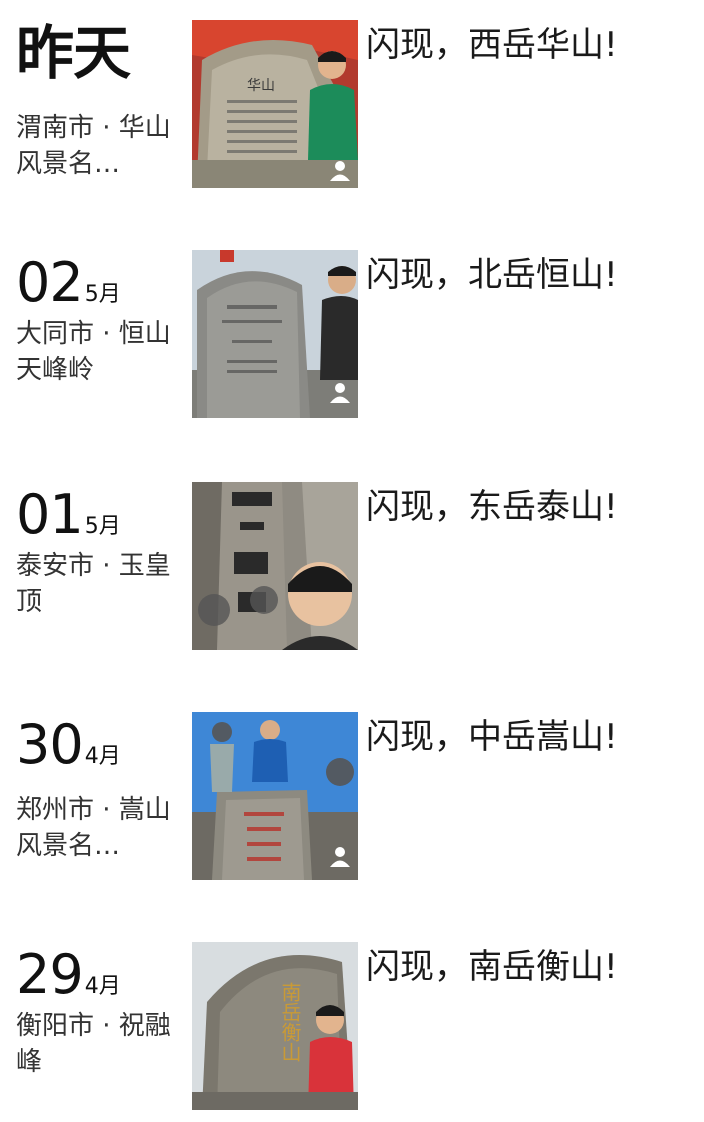 The height and width of the screenshot is (1122, 704). Describe the element at coordinates (50, 514) in the screenshot. I see `day-number: 01` at that location.